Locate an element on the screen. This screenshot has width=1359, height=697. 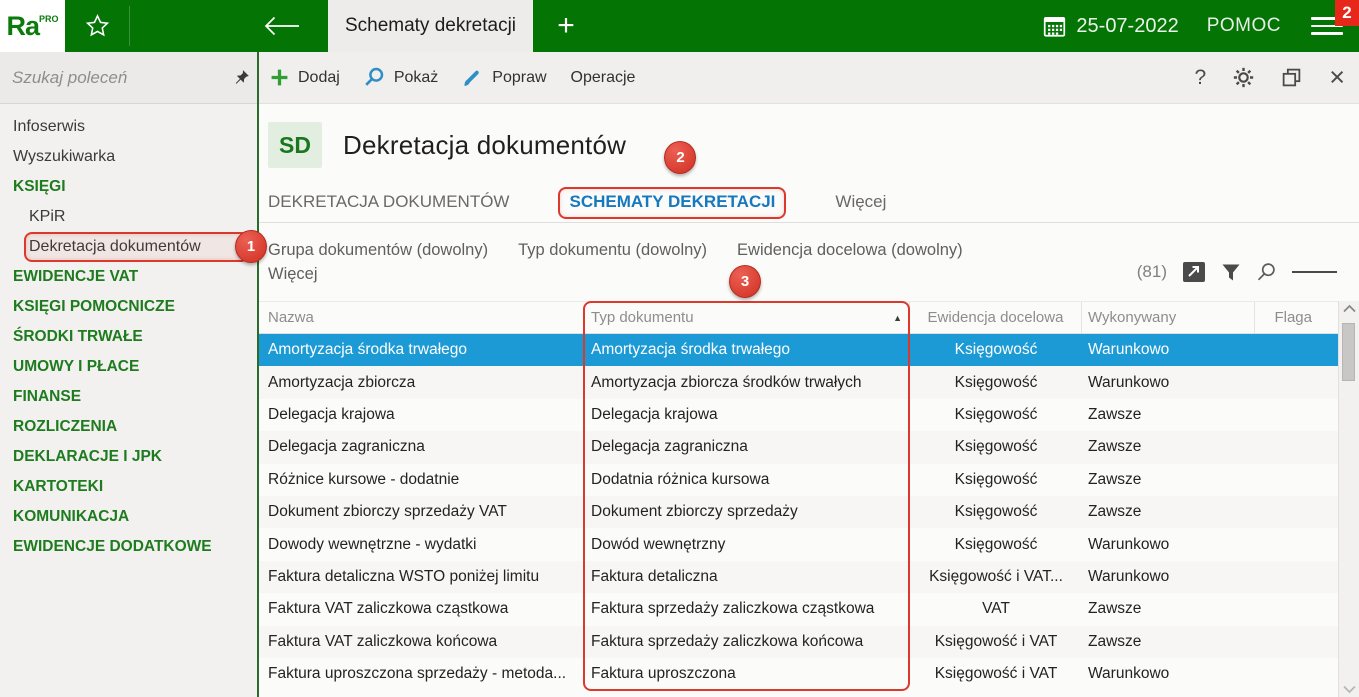
sidebar-item-ewidencje-dodatkowe: EWIDENCJE DODATKOWE is located at coordinates (128, 547).